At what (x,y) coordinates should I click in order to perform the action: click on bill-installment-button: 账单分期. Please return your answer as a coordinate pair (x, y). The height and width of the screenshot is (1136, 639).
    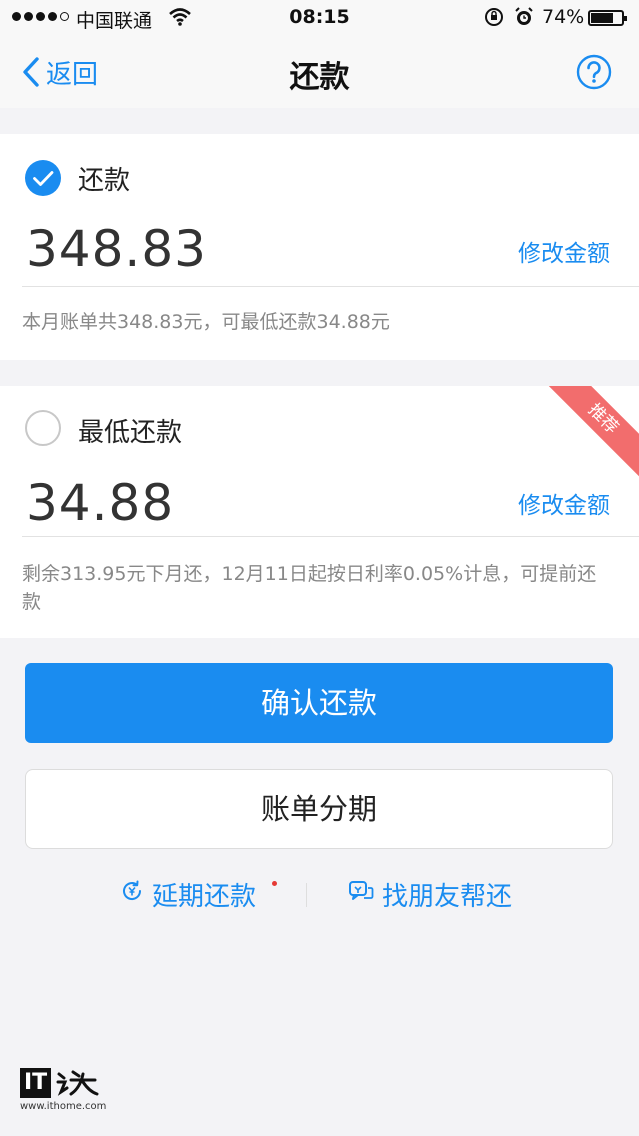
    Looking at the image, I should click on (319, 809).